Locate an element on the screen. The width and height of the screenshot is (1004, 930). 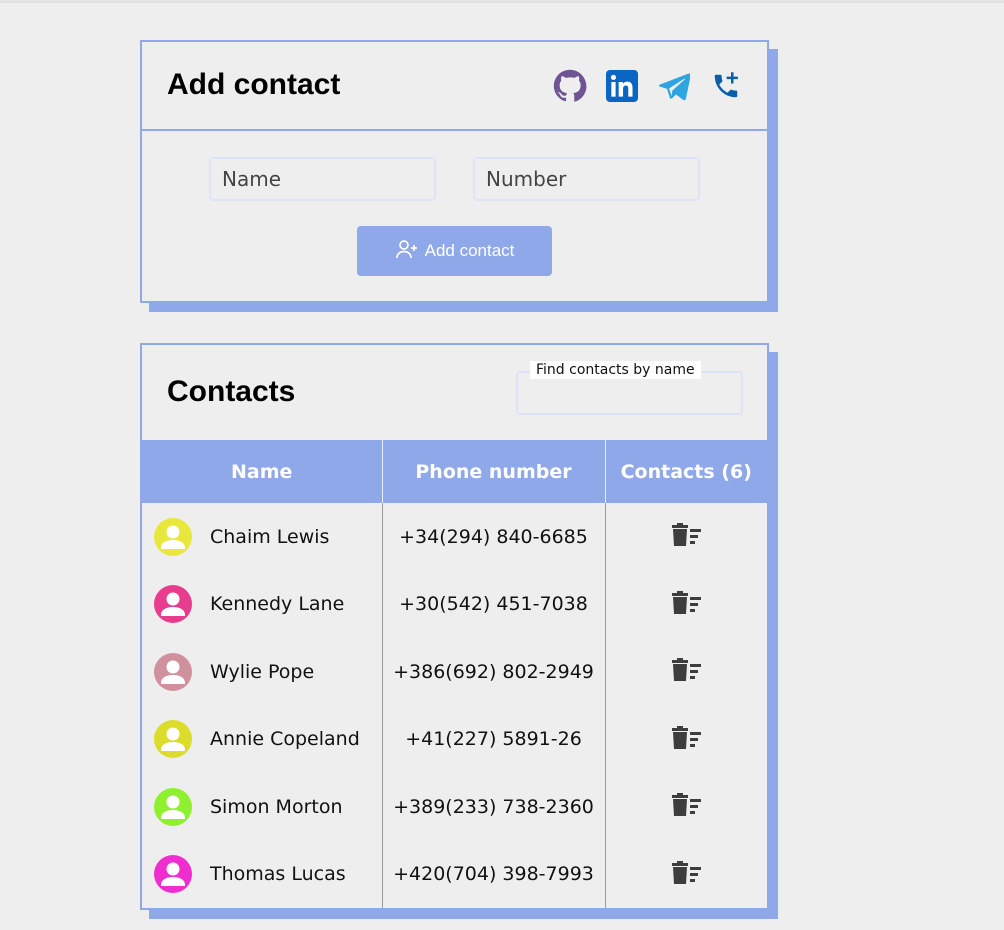
contact-name-cell: Wylie Pope is located at coordinates (262, 672).